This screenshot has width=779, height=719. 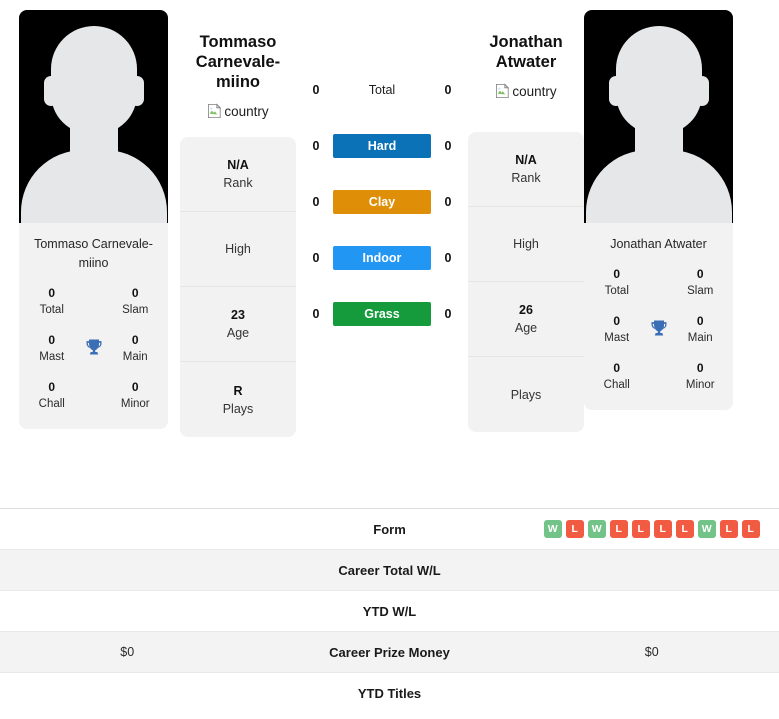 I want to click on stat-slam-value-left: 0, so click(x=135, y=292).